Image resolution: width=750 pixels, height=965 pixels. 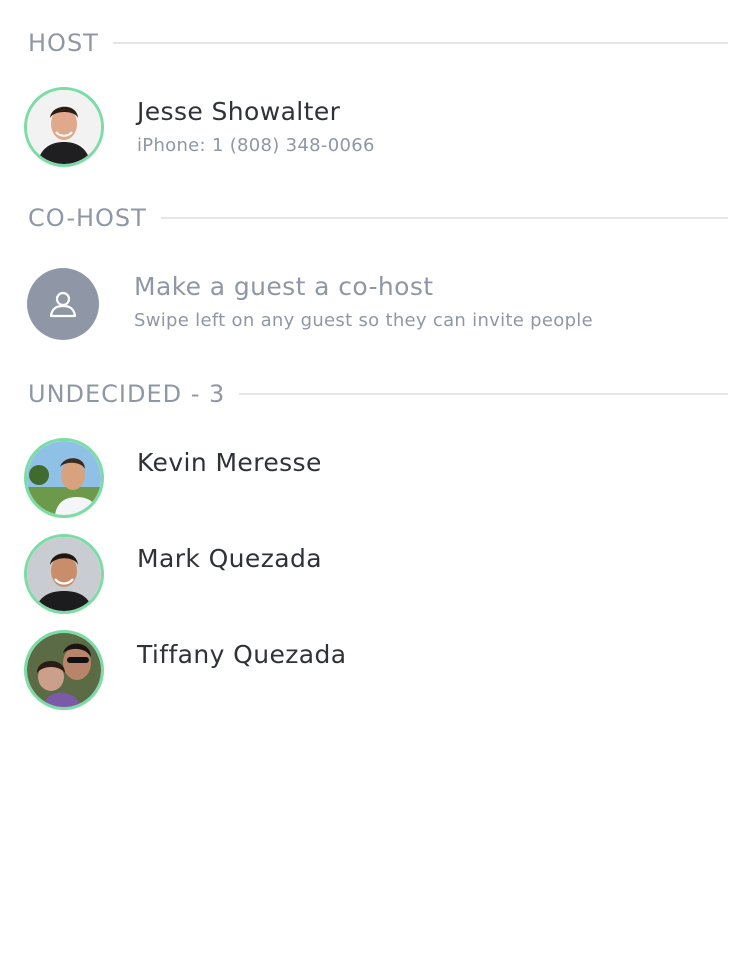 What do you see at coordinates (127, 394) in the screenshot?
I see `undecided-section-title: UNDECIDED - 3` at bounding box center [127, 394].